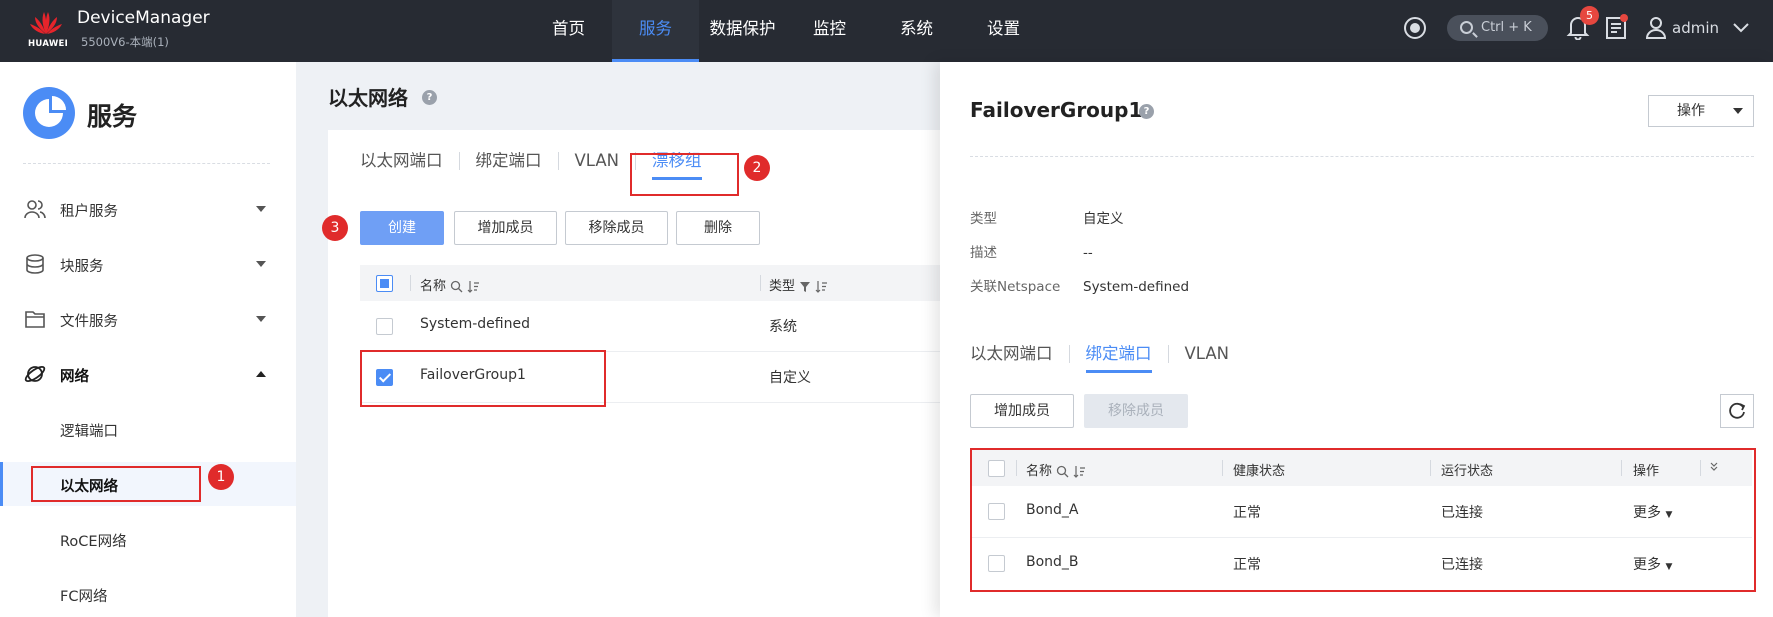 This screenshot has height=617, width=1773. Describe the element at coordinates (1362, 468) in the screenshot. I see `drawer-table-header: 名称 健康状态 运行状态 操作` at that location.